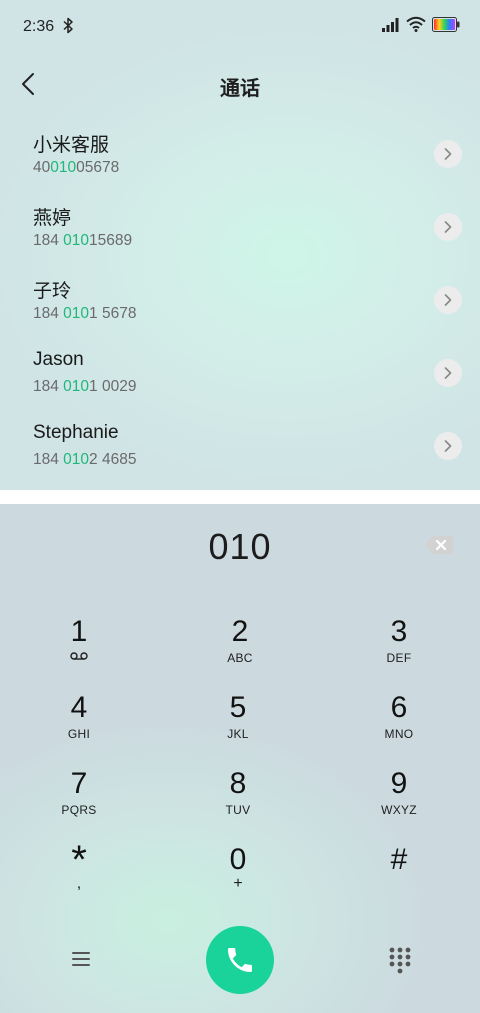 This screenshot has width=480, height=1013. What do you see at coordinates (240, 158) in the screenshot?
I see `contact-item: 小米客服 4001005678` at bounding box center [240, 158].